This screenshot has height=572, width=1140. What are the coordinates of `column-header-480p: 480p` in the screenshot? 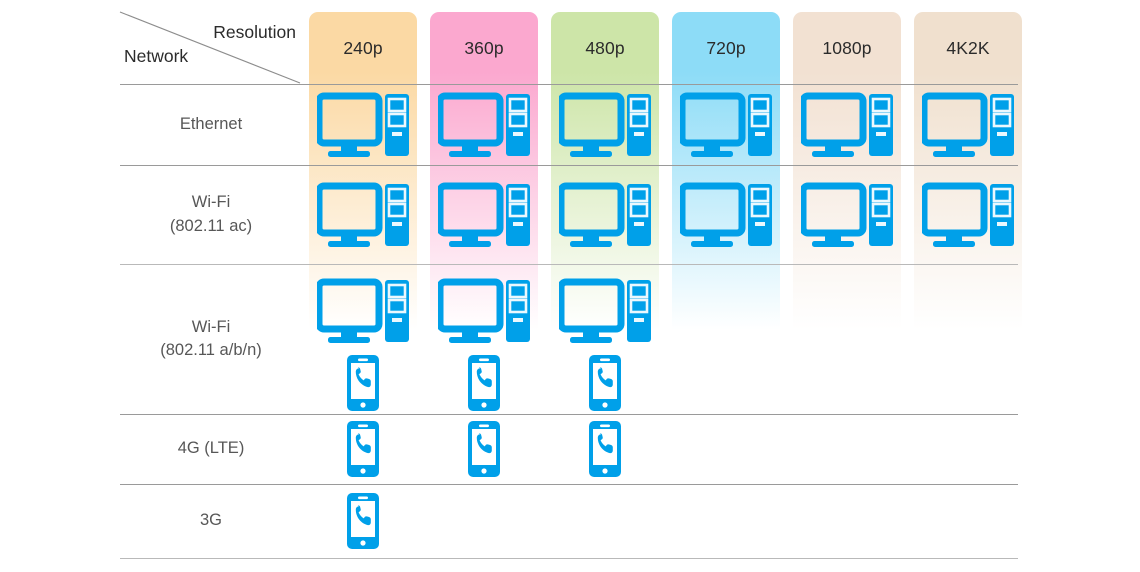 It's located at (605, 48).